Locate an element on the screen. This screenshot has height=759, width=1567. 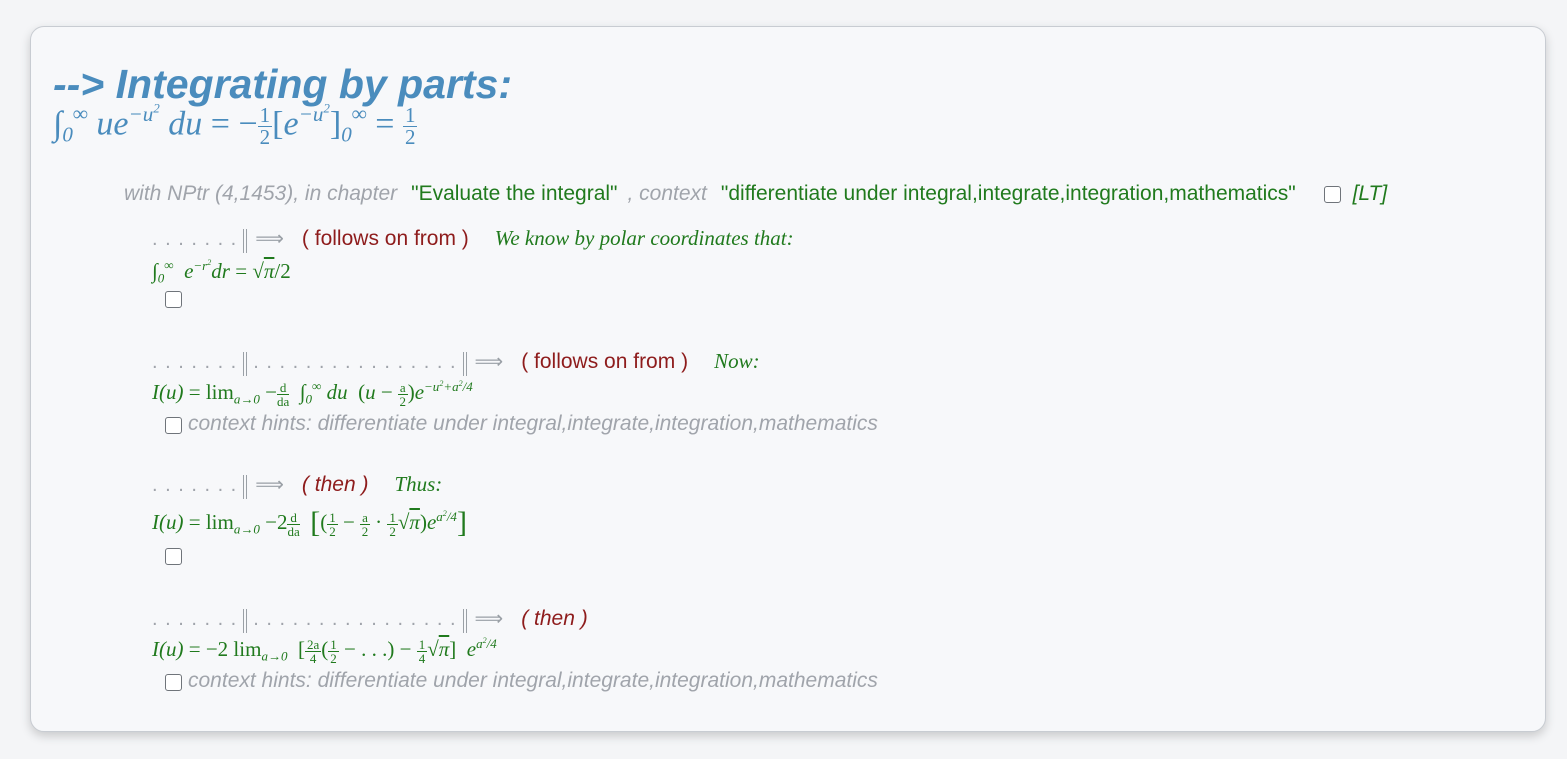
step-3-checkbox-row is located at coordinates (173, 557).